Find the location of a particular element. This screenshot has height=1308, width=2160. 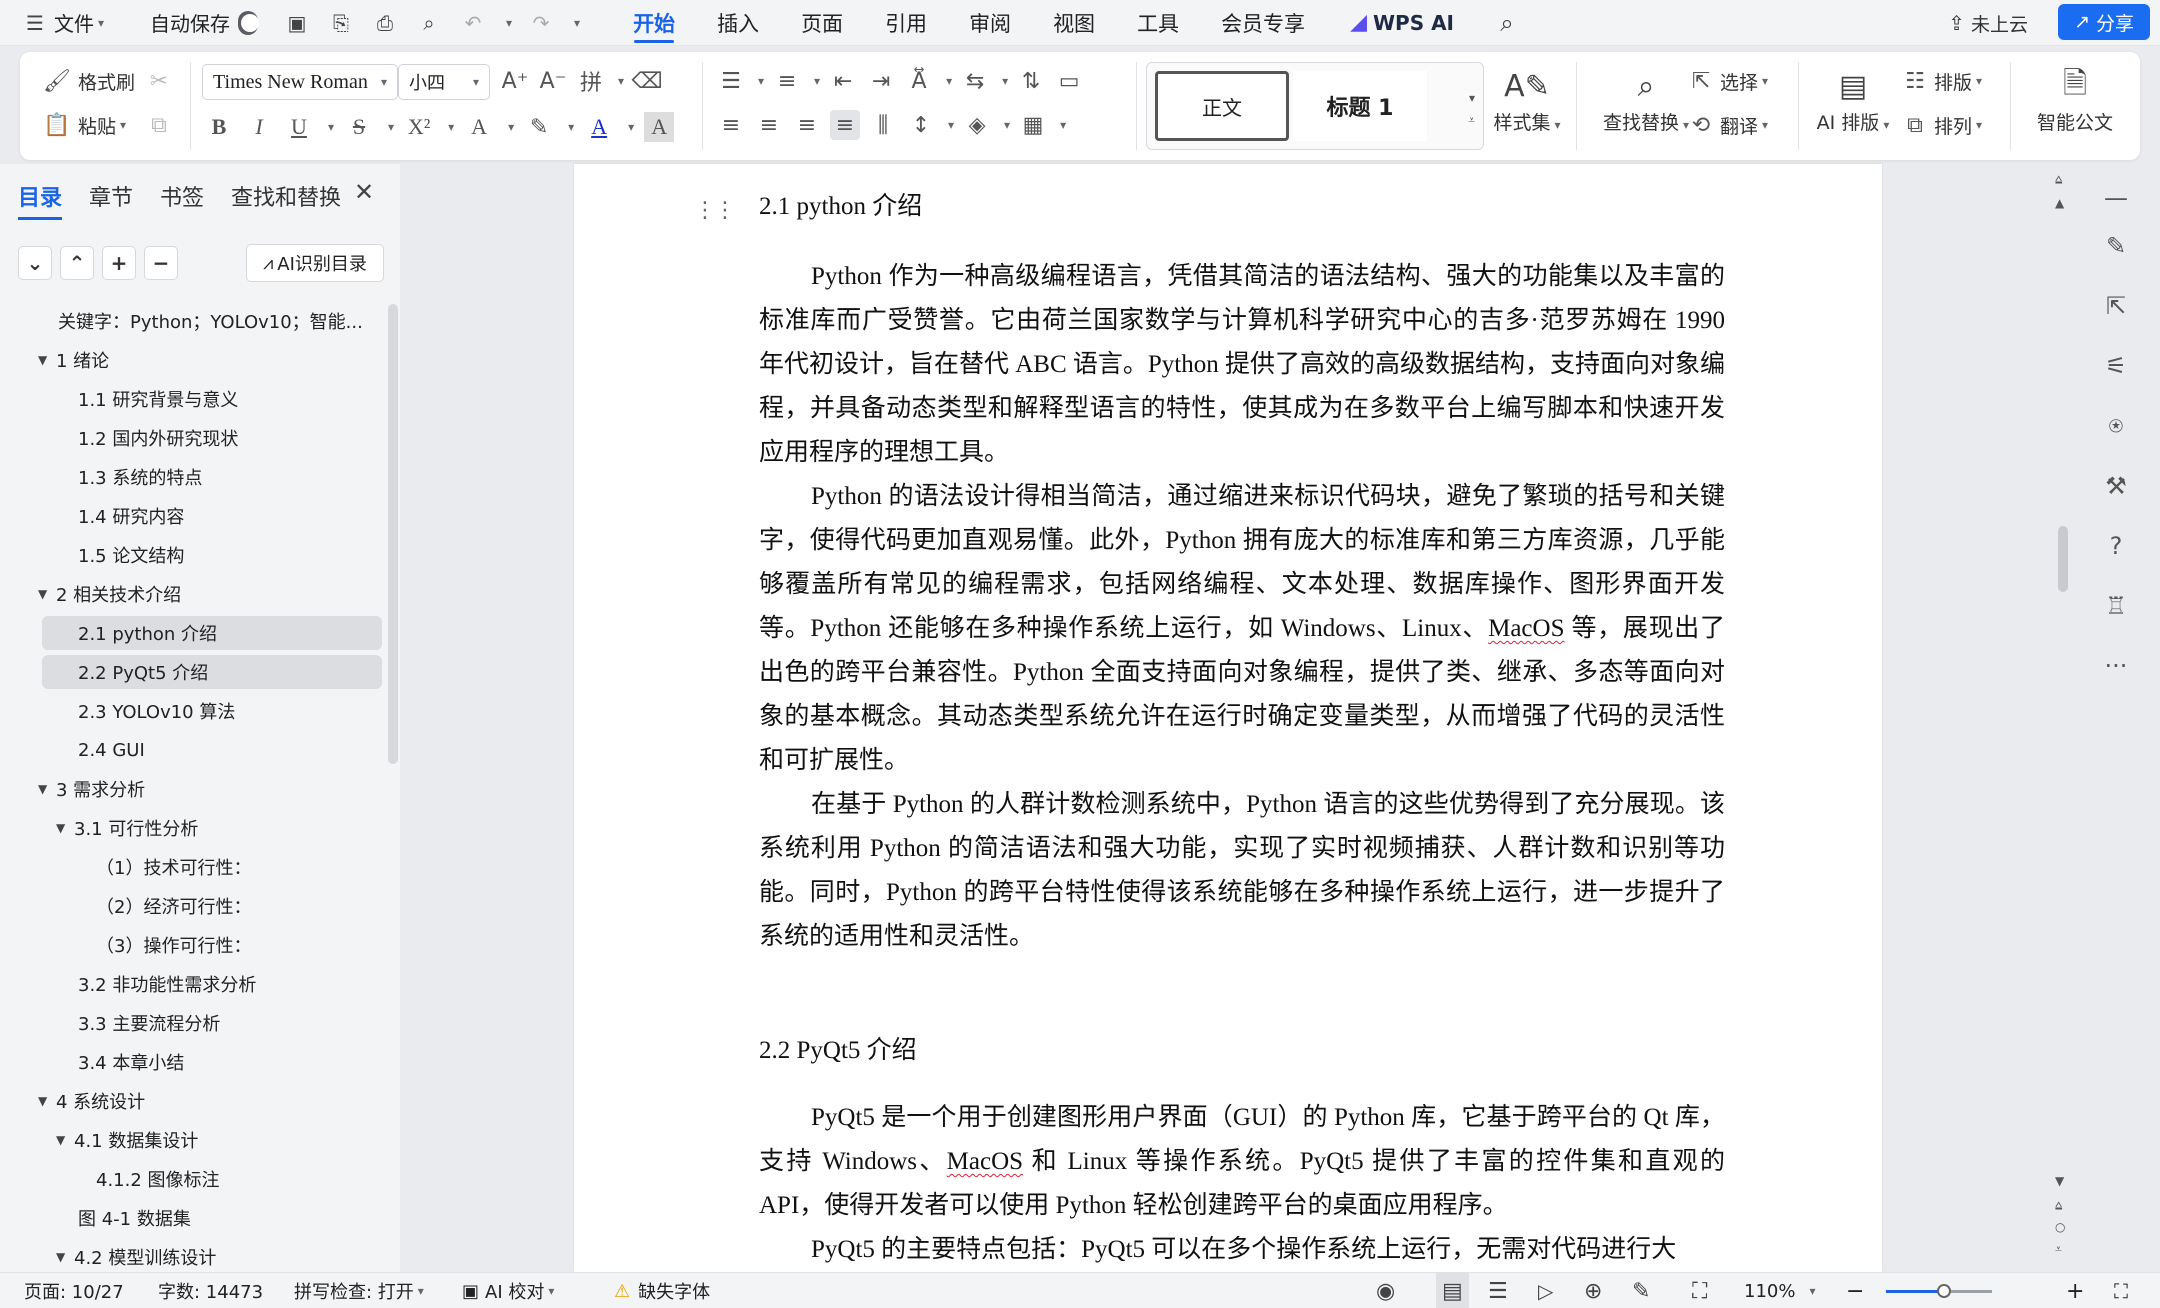

grow-font-icon: A⁺ is located at coordinates (515, 81).